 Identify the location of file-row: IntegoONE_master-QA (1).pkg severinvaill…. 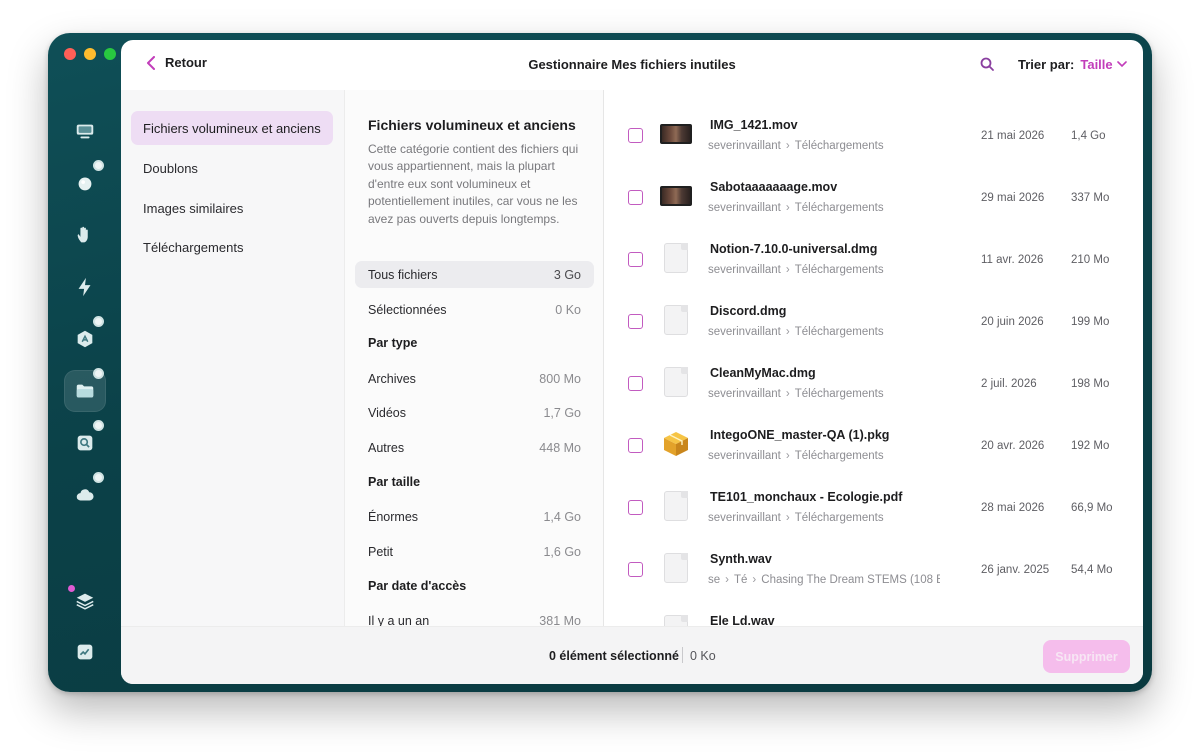
(874, 431).